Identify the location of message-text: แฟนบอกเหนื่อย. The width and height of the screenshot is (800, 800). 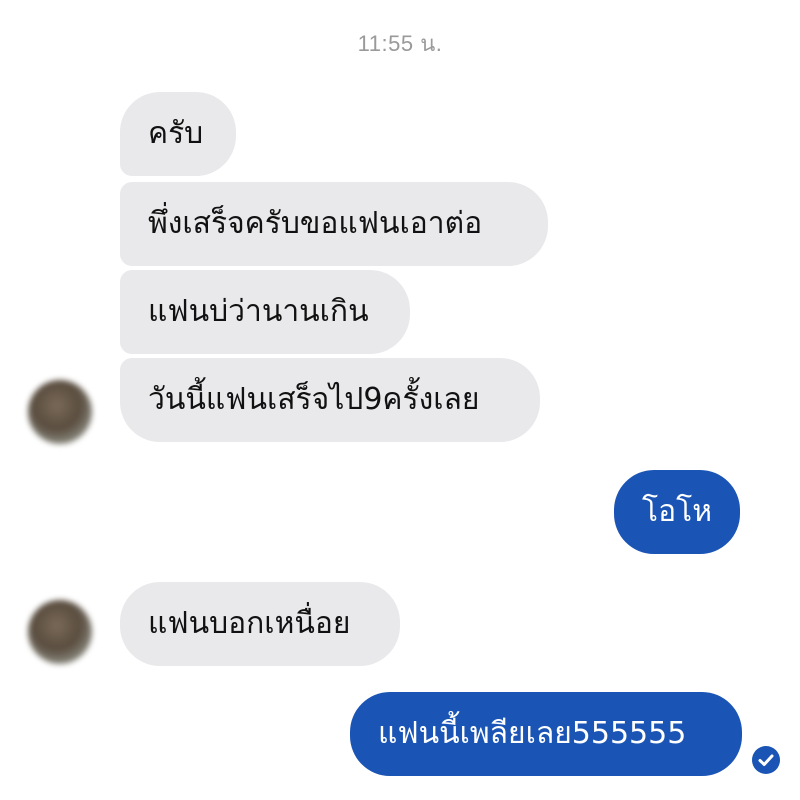
(249, 623).